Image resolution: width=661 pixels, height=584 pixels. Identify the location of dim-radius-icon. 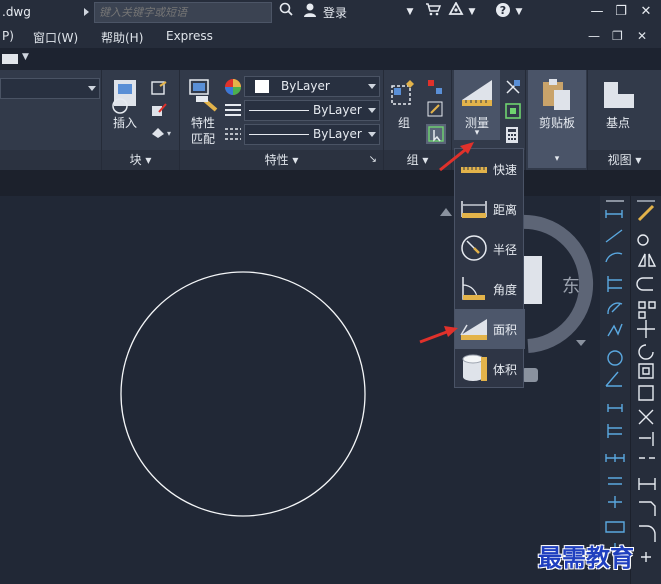
(615, 308).